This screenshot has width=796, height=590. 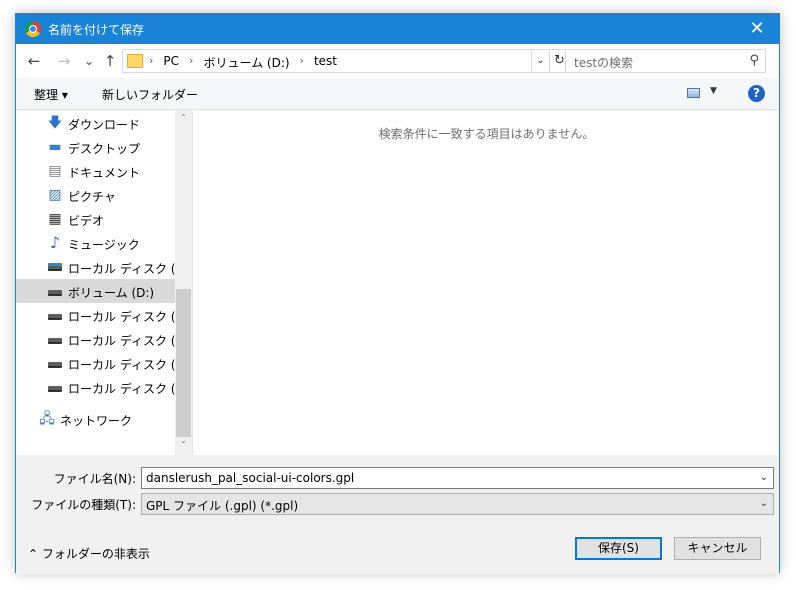 What do you see at coordinates (756, 93) in the screenshot?
I see `help-icon: ?` at bounding box center [756, 93].